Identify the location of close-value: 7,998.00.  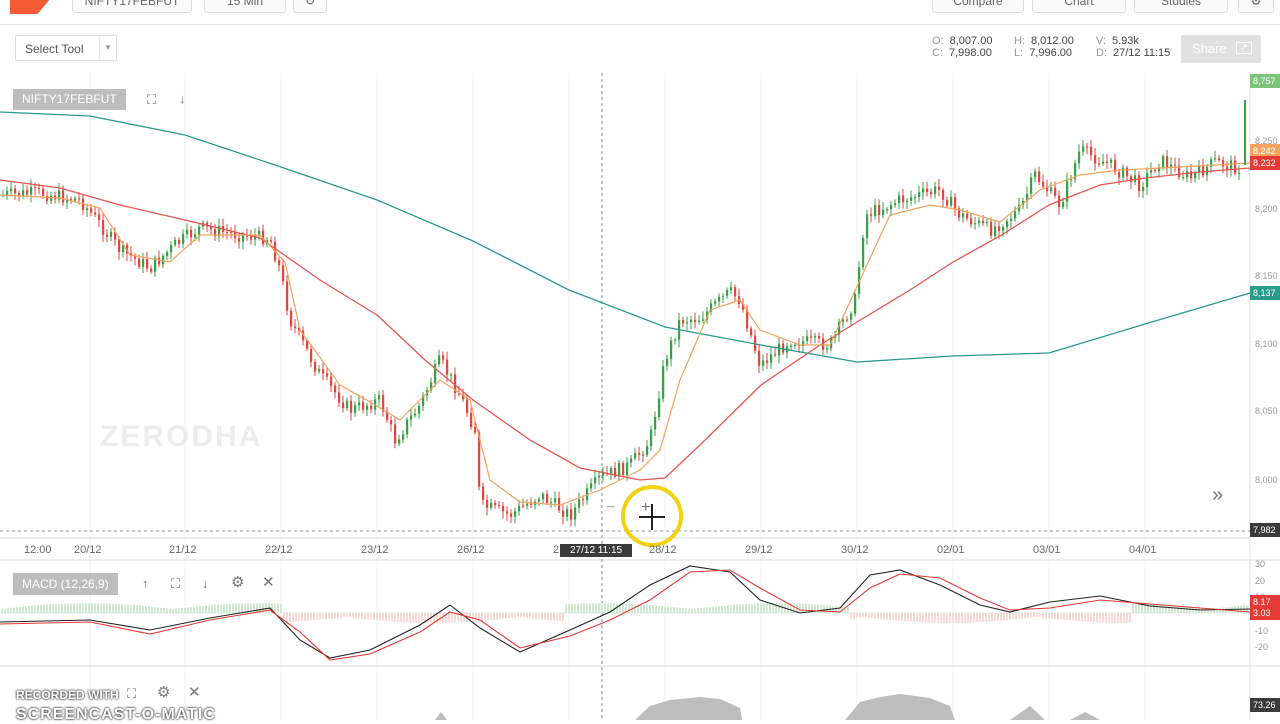
(970, 53).